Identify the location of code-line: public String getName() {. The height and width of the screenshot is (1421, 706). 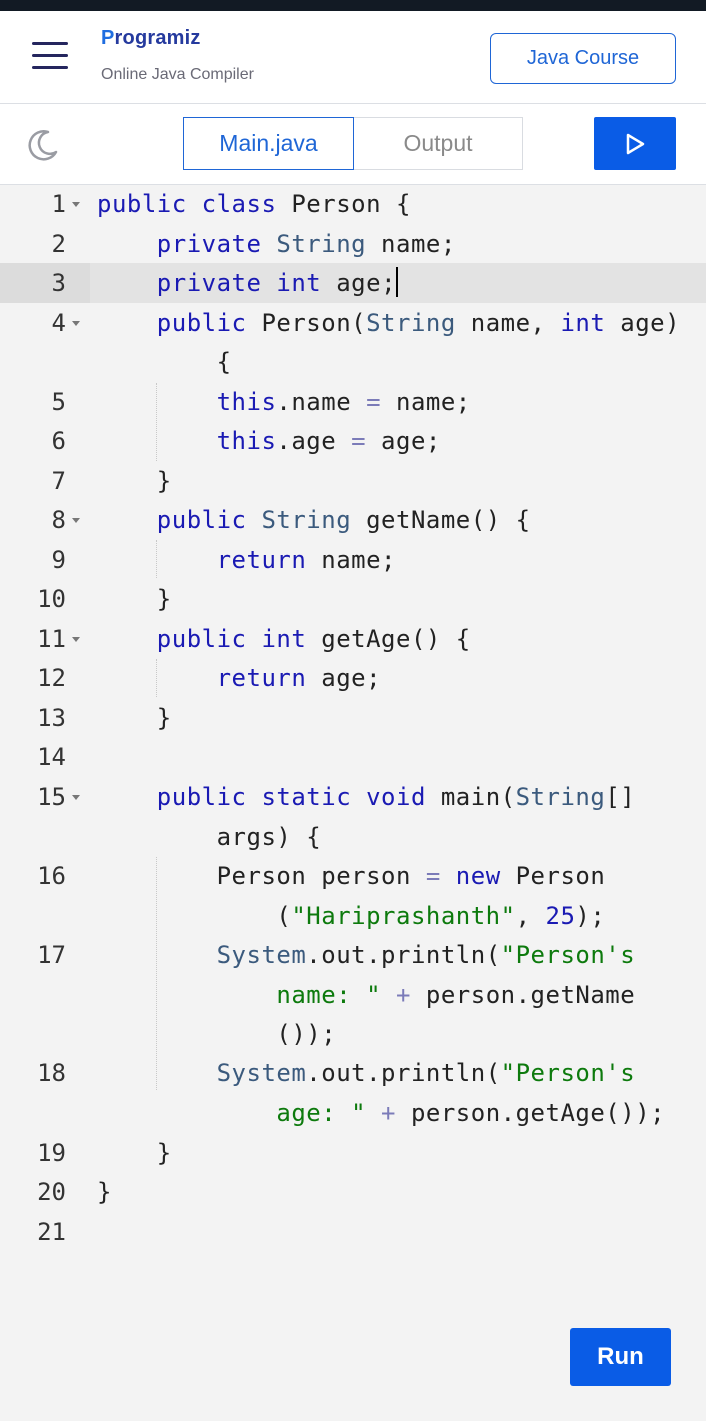
(314, 520).